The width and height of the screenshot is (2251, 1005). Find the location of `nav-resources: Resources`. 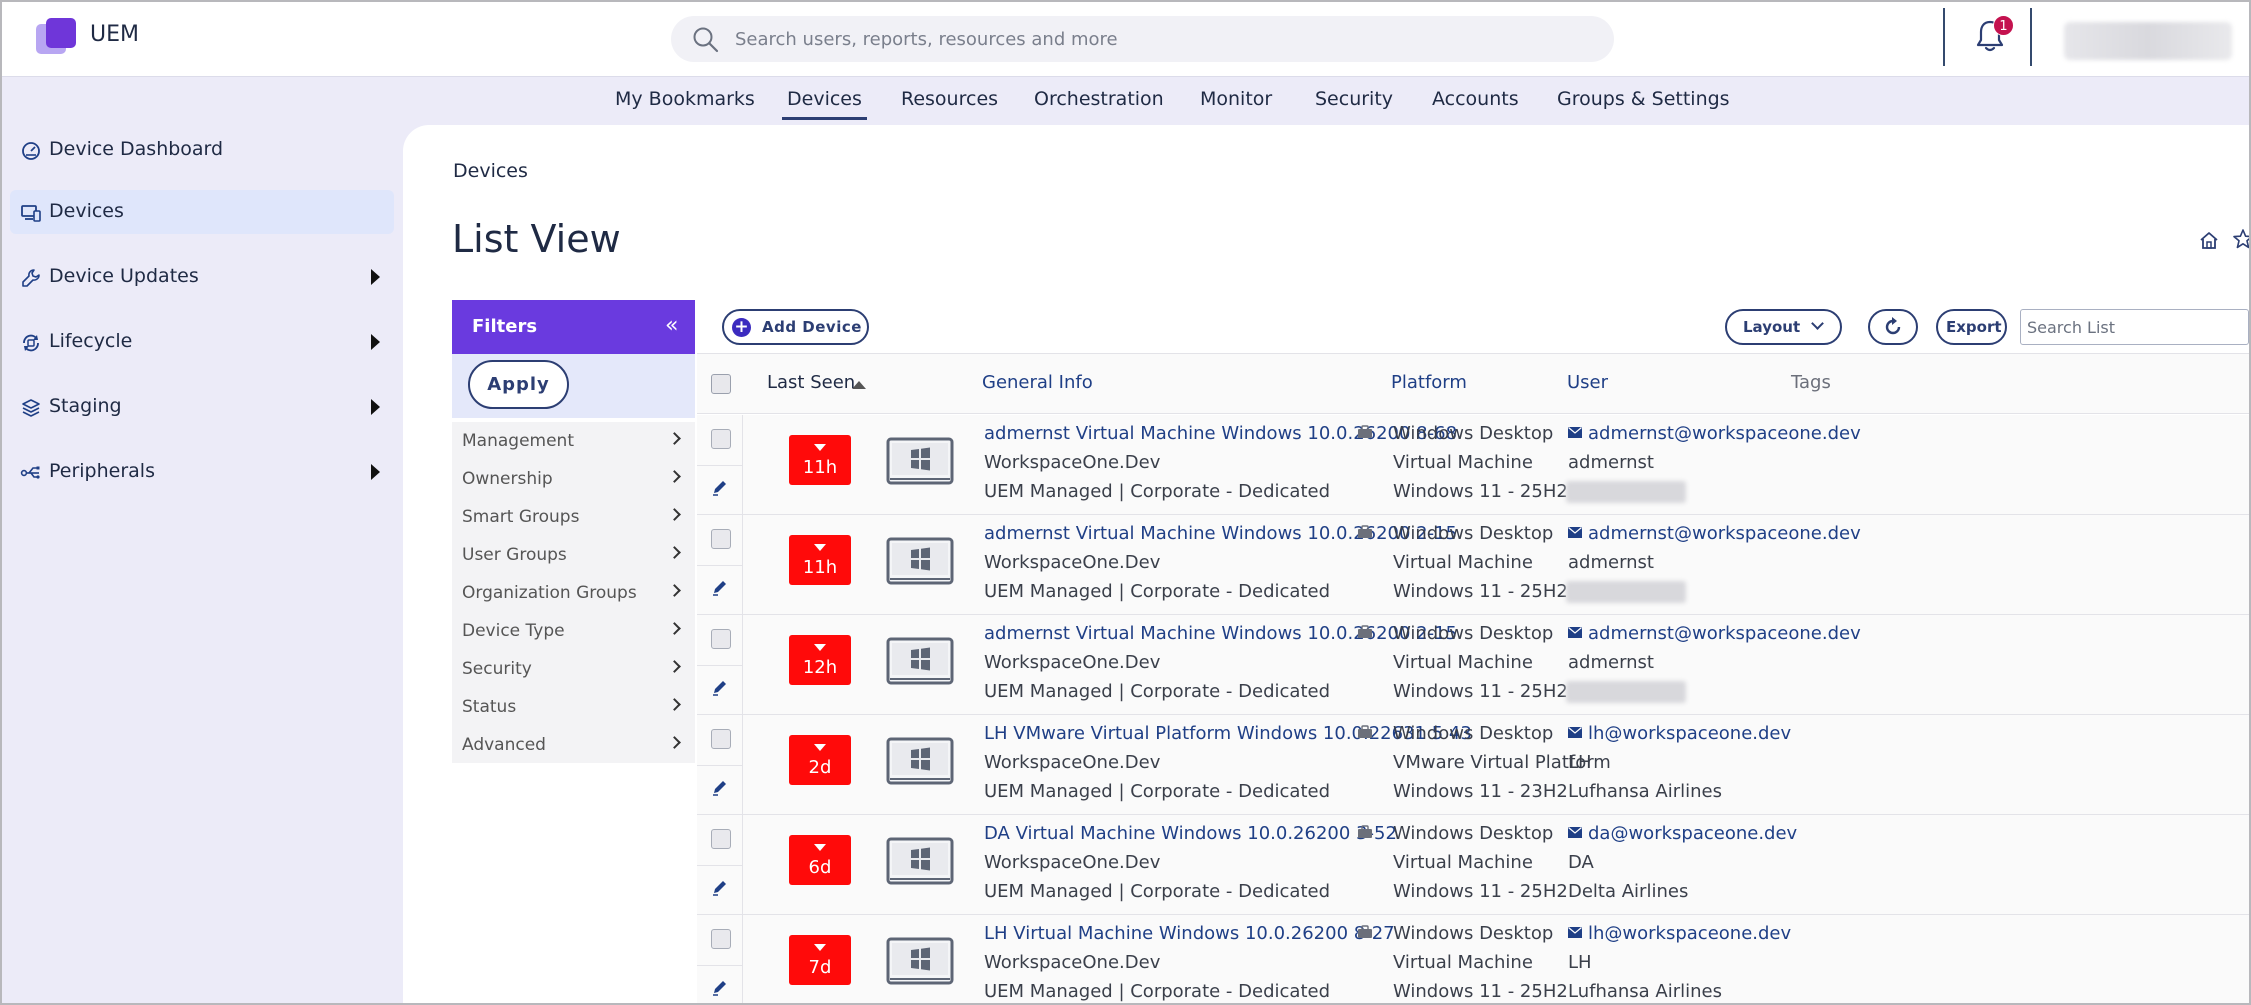

nav-resources: Resources is located at coordinates (949, 99).